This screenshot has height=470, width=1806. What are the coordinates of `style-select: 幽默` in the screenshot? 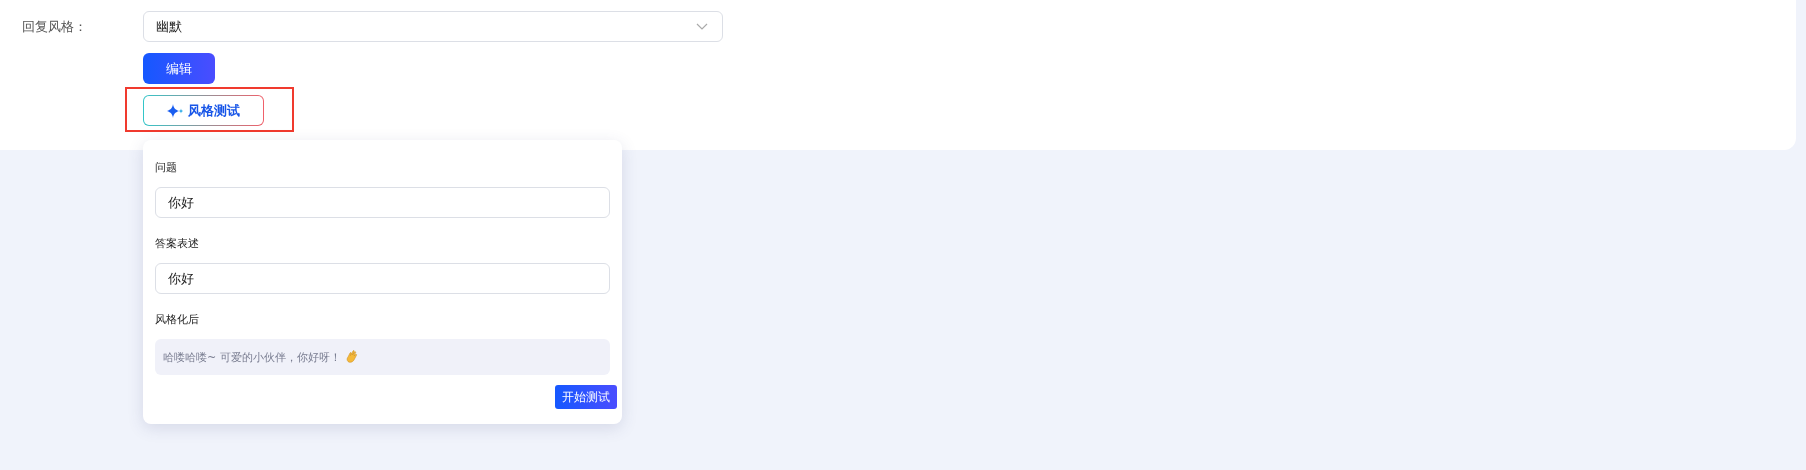 It's located at (433, 26).